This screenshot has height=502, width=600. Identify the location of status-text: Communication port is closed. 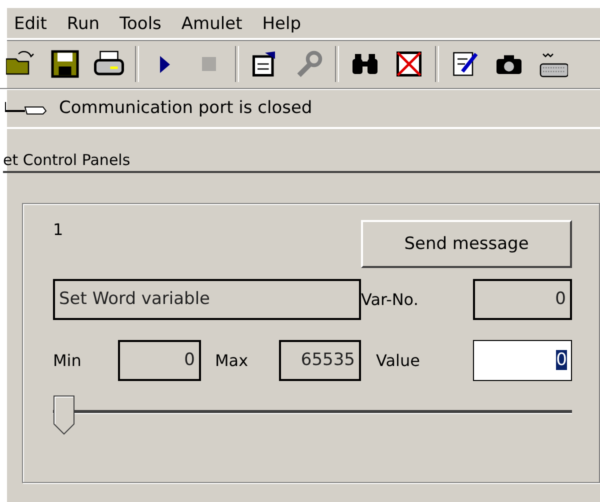
(185, 108).